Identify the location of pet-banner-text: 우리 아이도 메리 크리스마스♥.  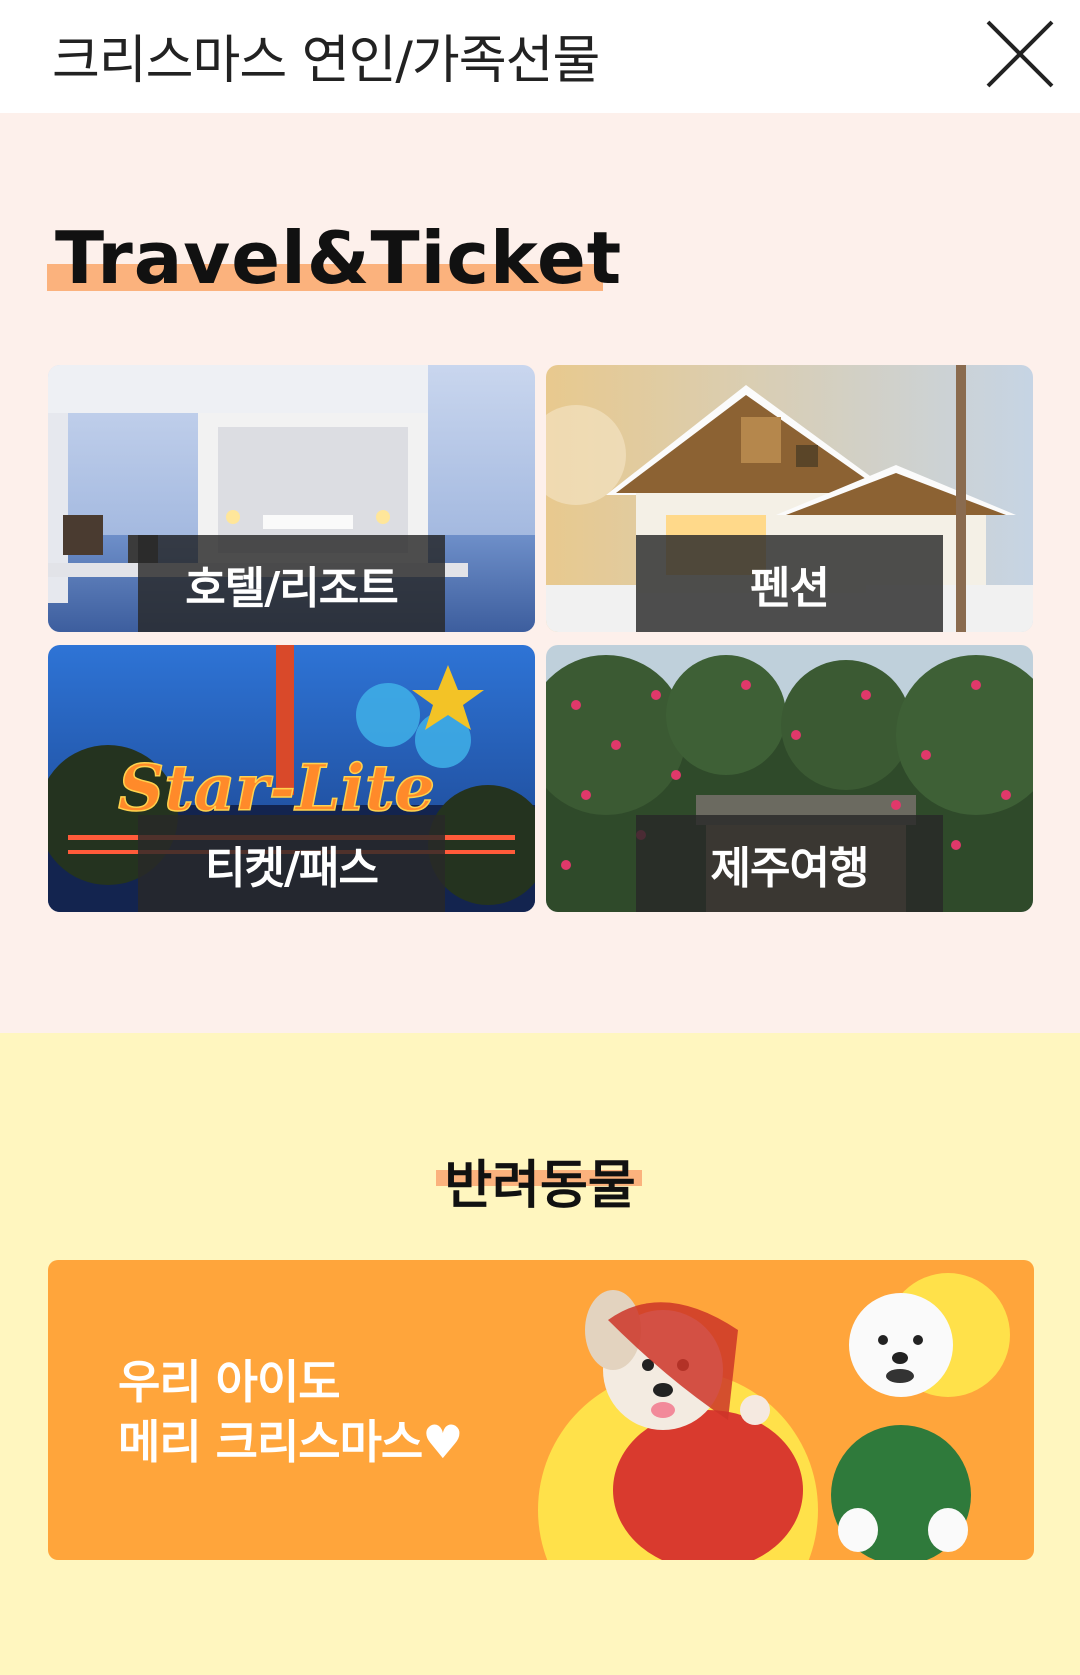
(290, 1412).